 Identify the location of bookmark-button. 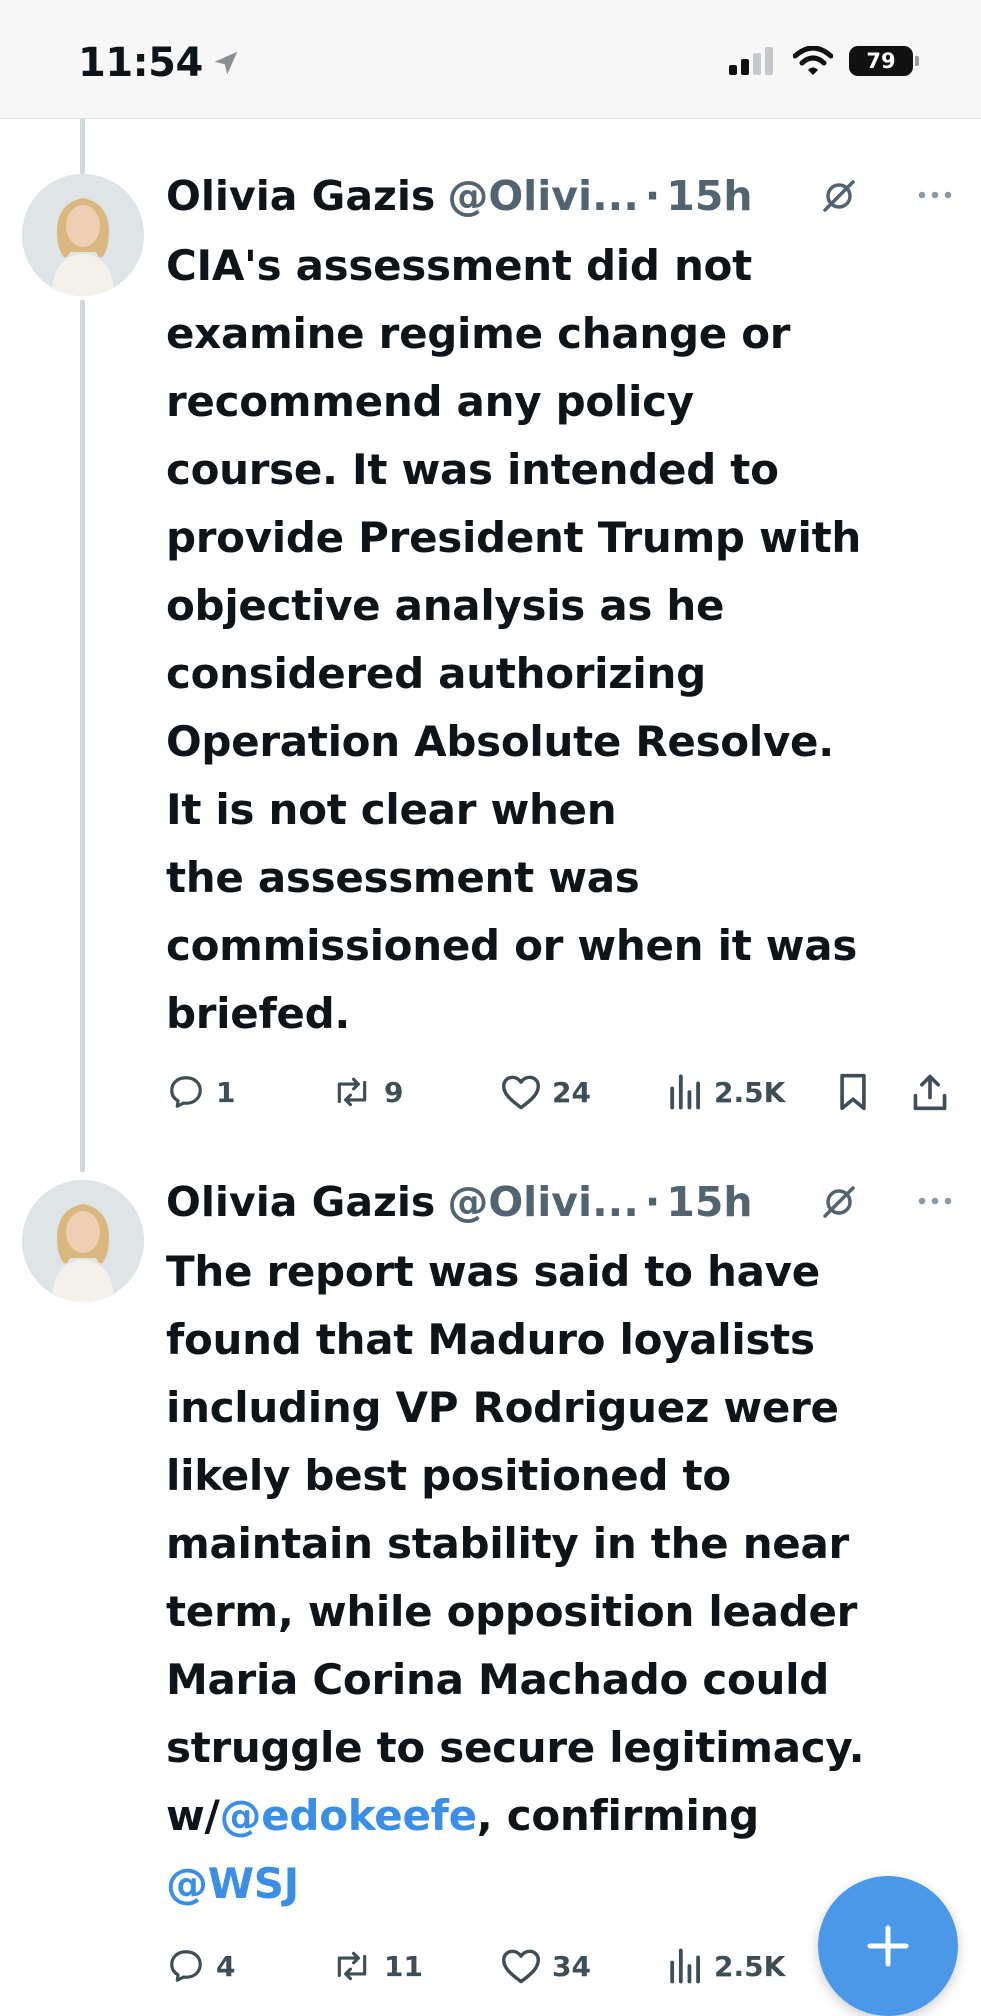
(853, 1092).